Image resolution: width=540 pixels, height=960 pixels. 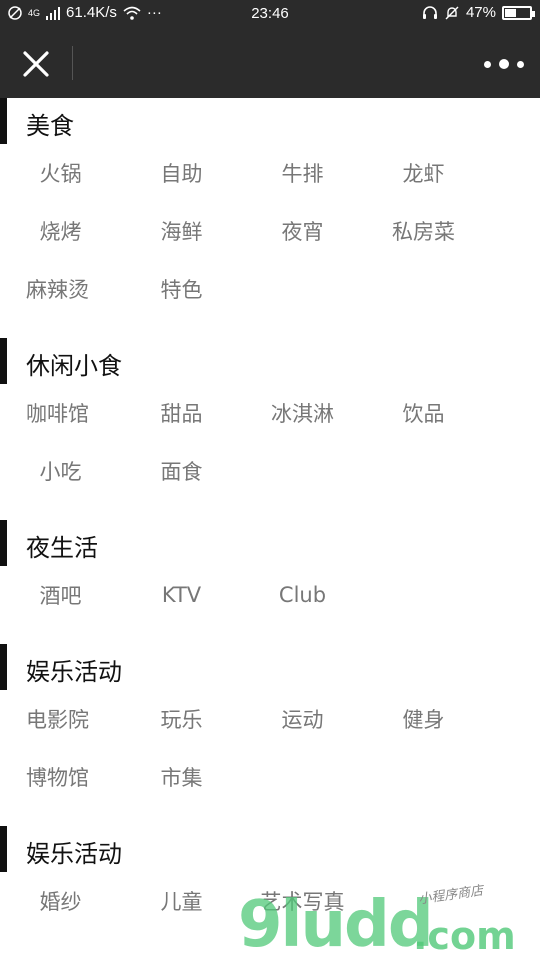 I want to click on category-item: 饮品, so click(x=423, y=413).